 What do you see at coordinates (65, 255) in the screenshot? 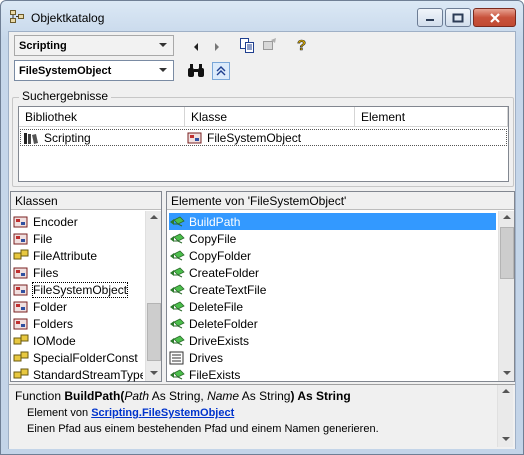
I see `list-item-label: FileAttribute` at bounding box center [65, 255].